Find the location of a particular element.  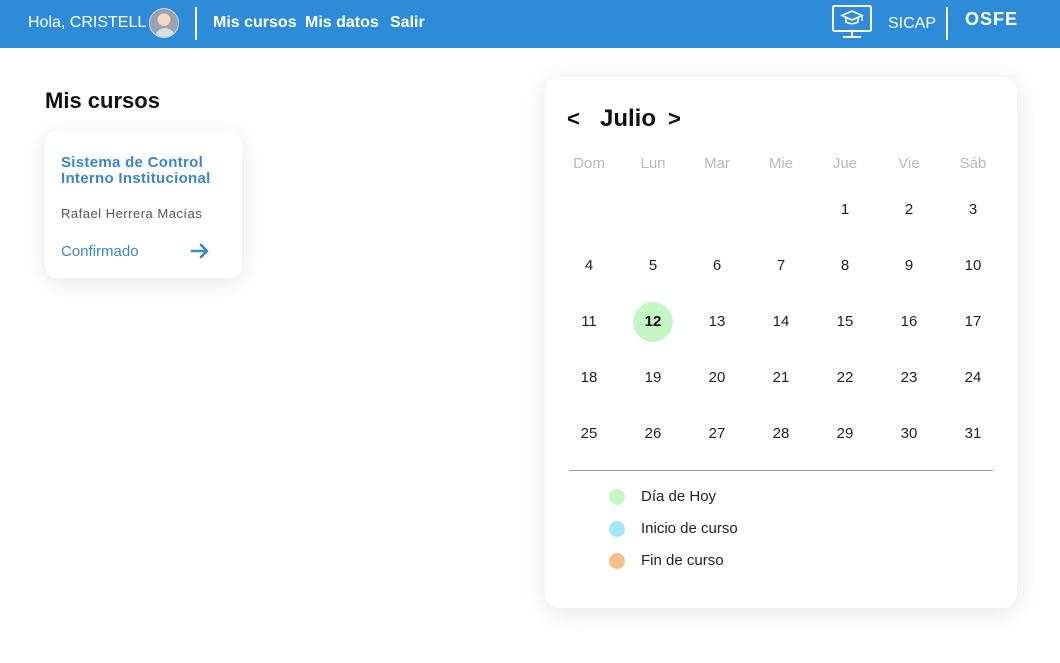

user-avatar is located at coordinates (164, 23).